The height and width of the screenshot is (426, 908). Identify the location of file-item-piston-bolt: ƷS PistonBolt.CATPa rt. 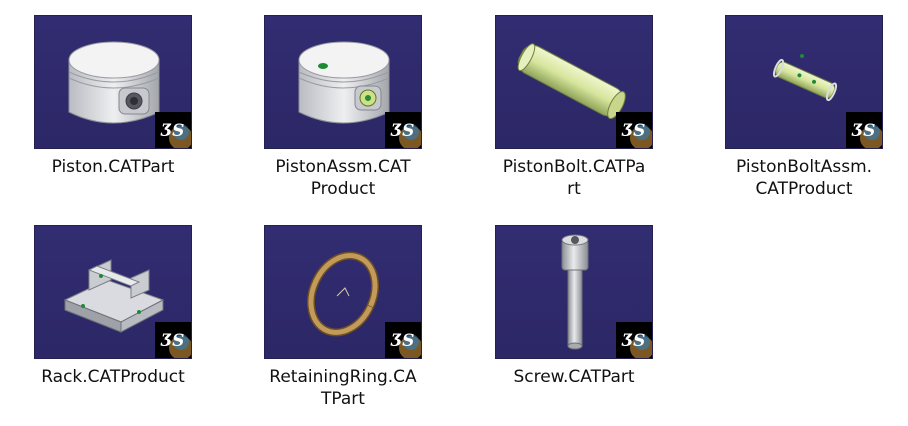
(574, 107).